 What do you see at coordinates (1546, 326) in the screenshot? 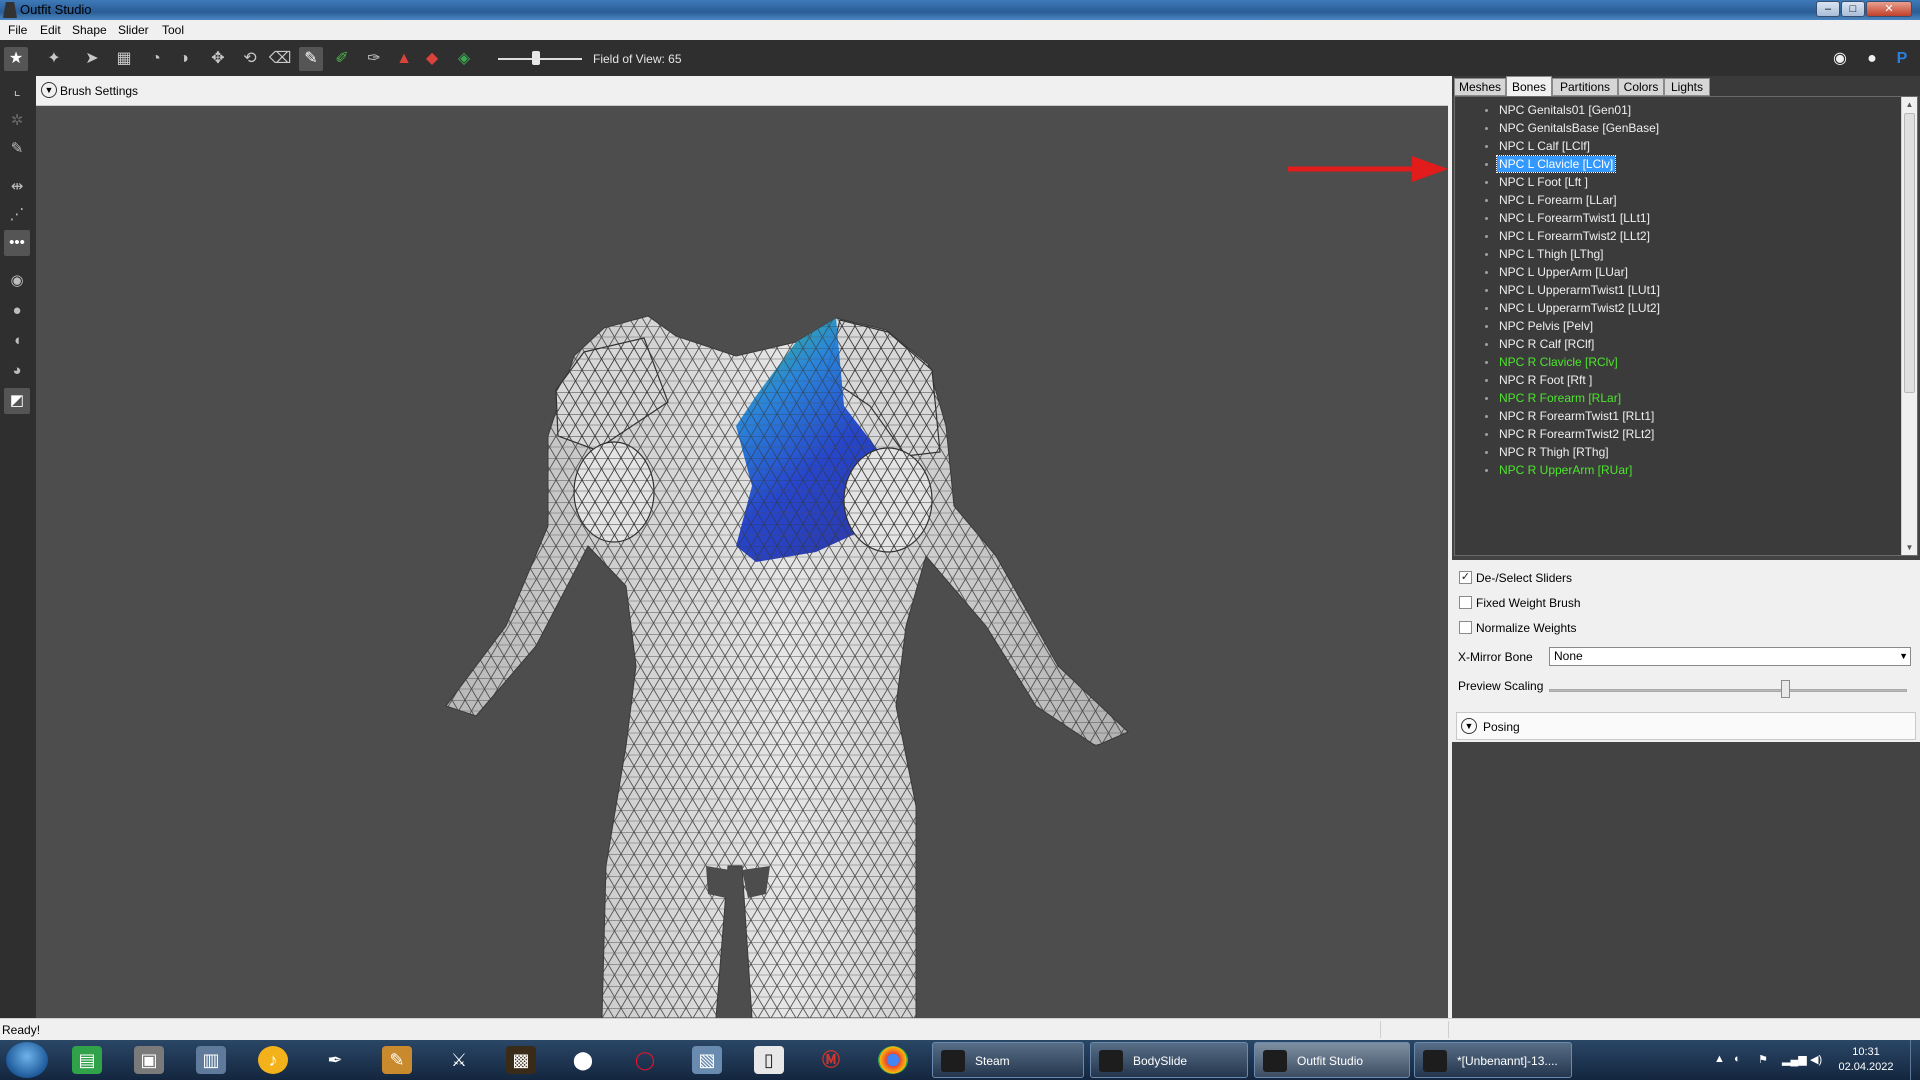
I see `bone-item: NPC Pelvis [Pelv]` at bounding box center [1546, 326].